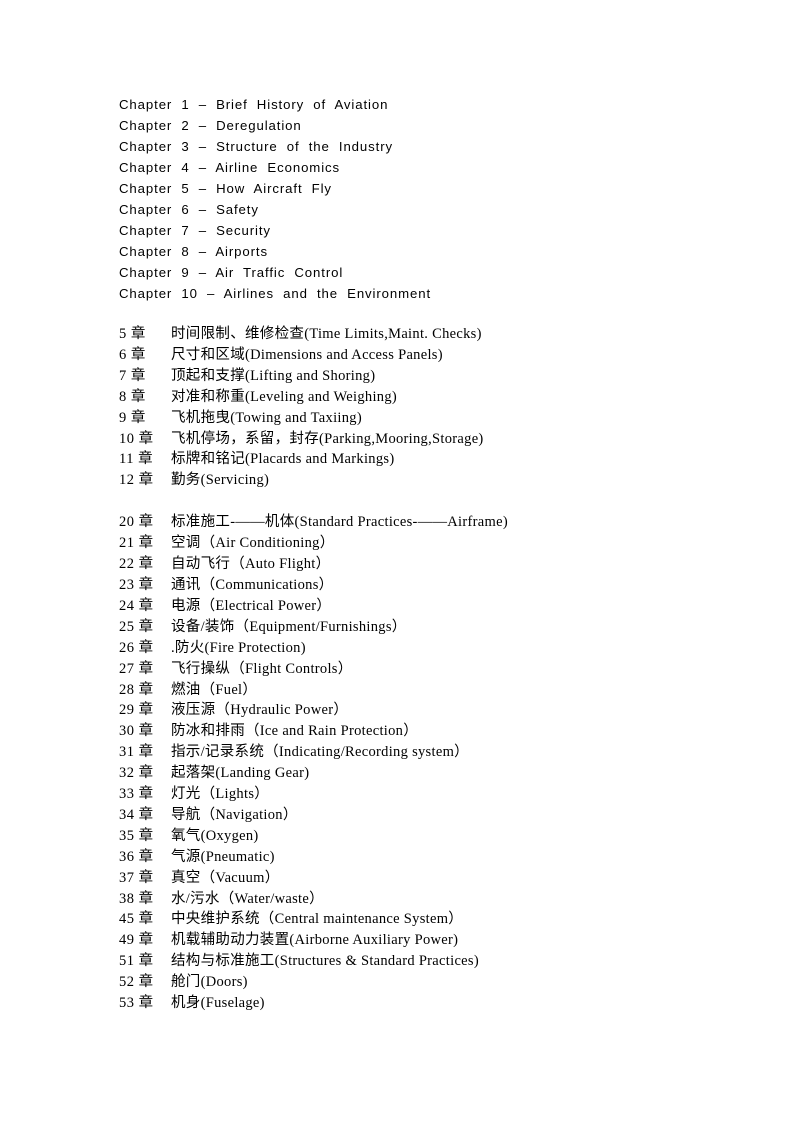 The height and width of the screenshot is (1122, 793). Describe the element at coordinates (136, 668) in the screenshot. I see `ata-number: 27 章` at that location.